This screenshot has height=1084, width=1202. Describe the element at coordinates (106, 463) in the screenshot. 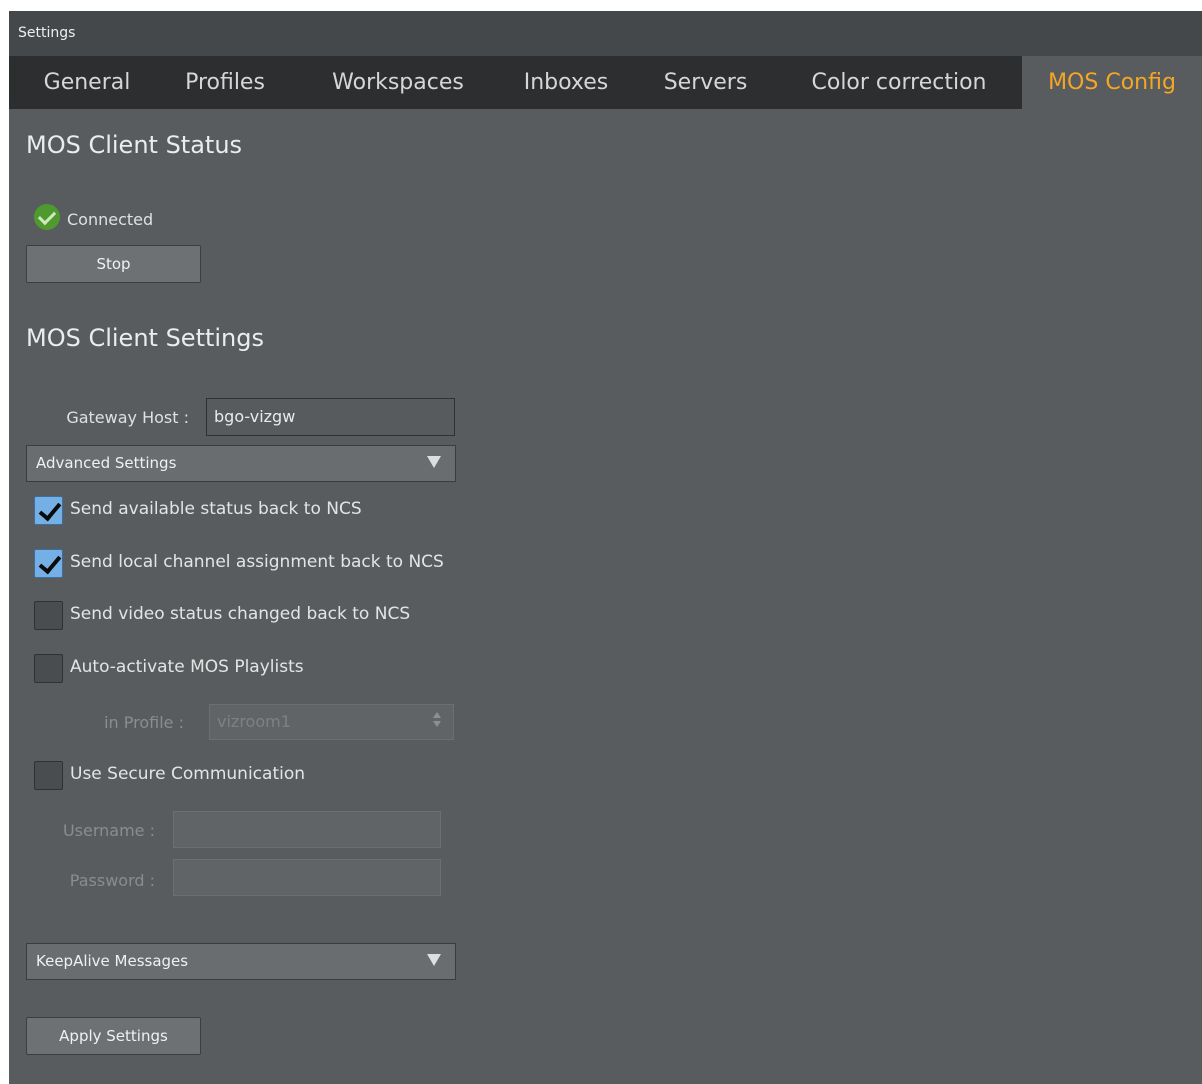

I see `advanced-settings-label: Advanced Settings` at that location.